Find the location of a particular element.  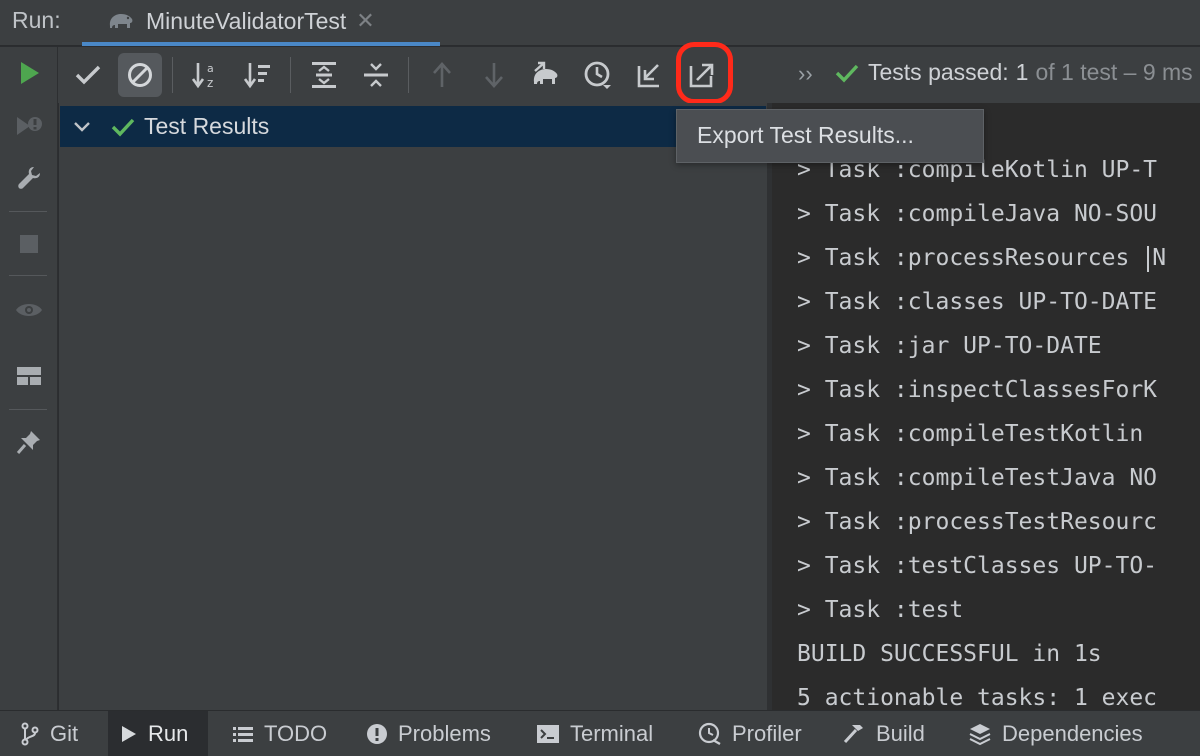

console-line: > Task :test is located at coordinates (880, 610).